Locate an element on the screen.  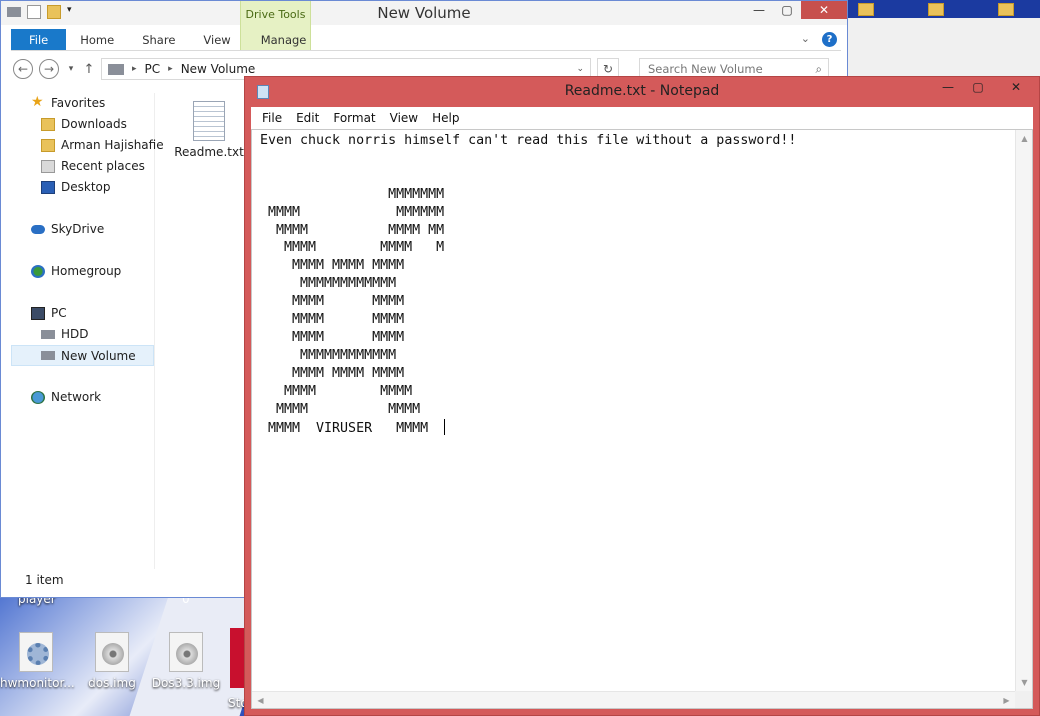
file-name: Readme.txt is located at coordinates (209, 152).